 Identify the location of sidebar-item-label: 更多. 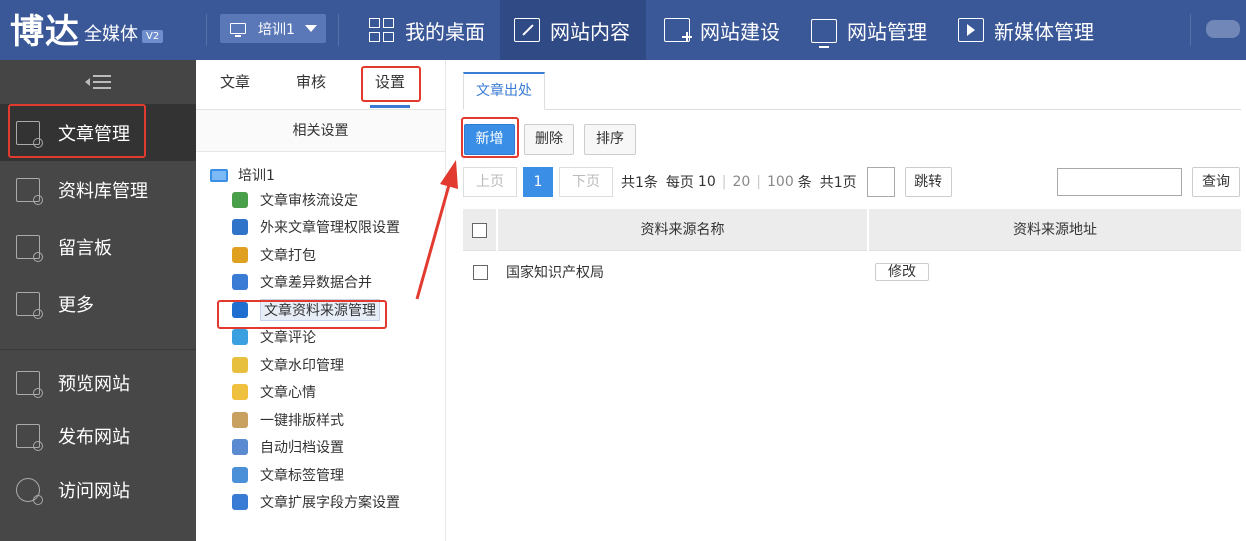
(76, 305).